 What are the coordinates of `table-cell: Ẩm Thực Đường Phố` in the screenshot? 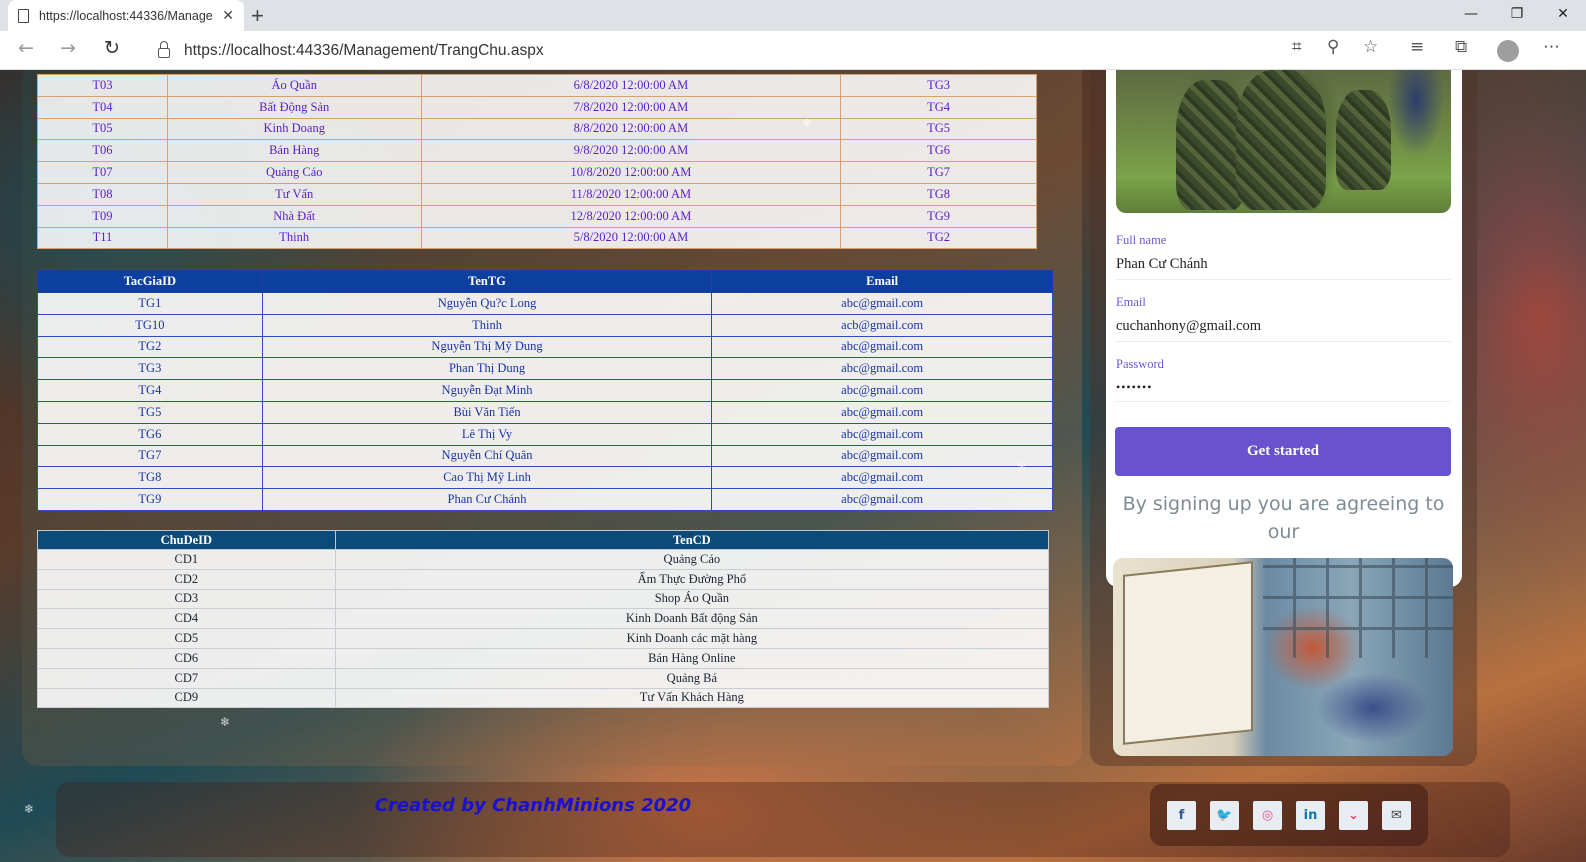 It's located at (692, 579).